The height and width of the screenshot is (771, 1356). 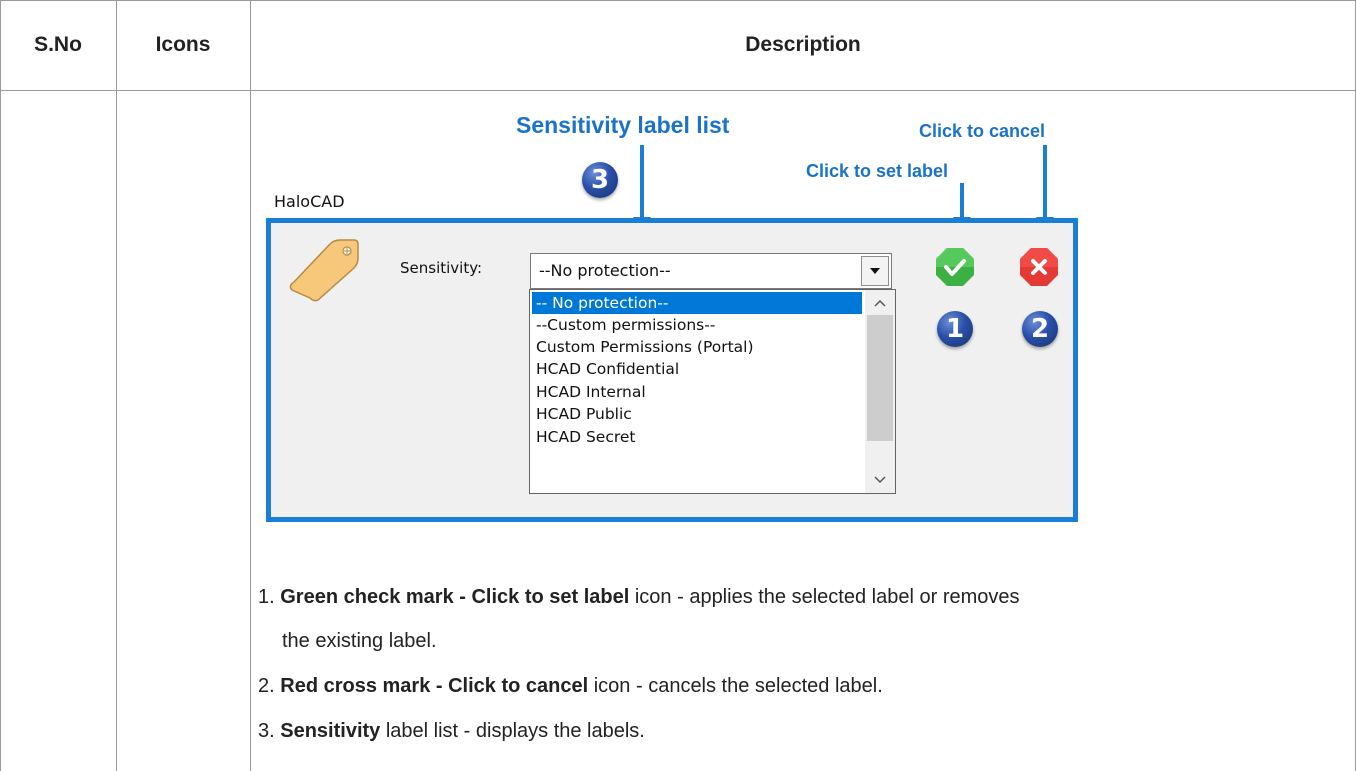 What do you see at coordinates (582, 414) in the screenshot?
I see `list-item-hcad-public: HCAD Public` at bounding box center [582, 414].